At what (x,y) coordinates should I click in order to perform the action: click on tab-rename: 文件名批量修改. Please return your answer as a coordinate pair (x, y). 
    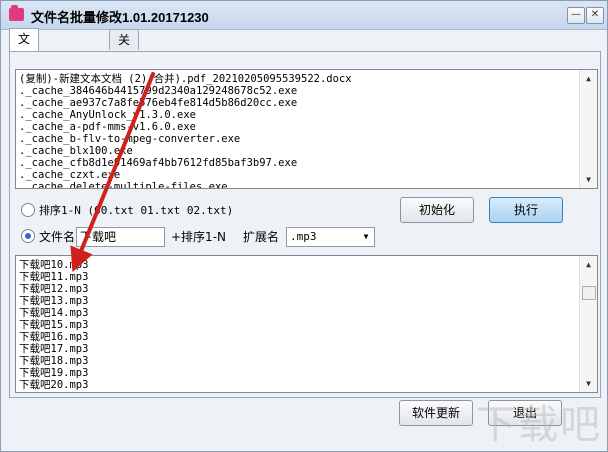
    Looking at the image, I should click on (24, 97).